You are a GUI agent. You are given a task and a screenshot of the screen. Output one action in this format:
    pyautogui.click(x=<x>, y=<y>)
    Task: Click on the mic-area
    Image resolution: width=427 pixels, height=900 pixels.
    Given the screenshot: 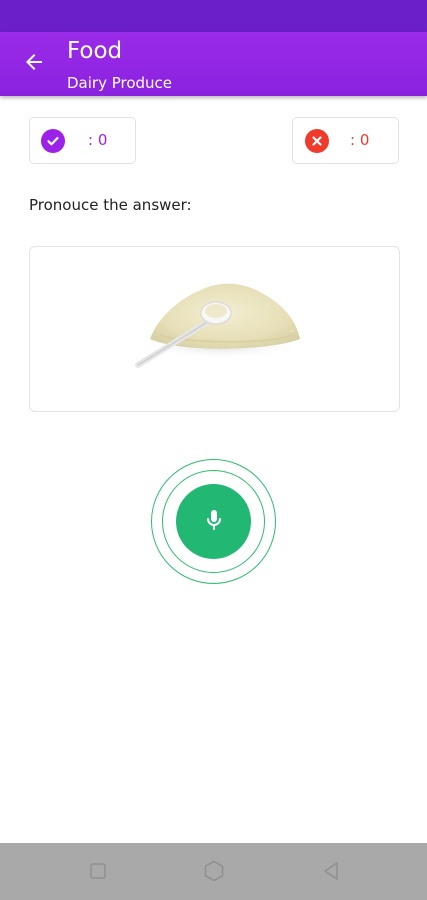 What is the action you would take?
    pyautogui.click(x=213, y=521)
    